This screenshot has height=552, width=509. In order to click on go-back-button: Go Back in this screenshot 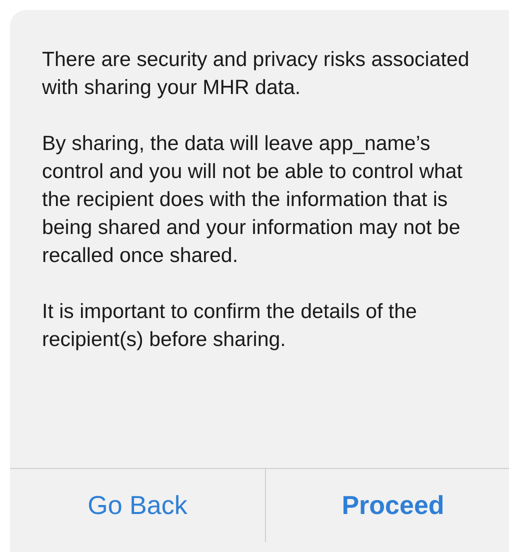, I will do `click(138, 505)`.